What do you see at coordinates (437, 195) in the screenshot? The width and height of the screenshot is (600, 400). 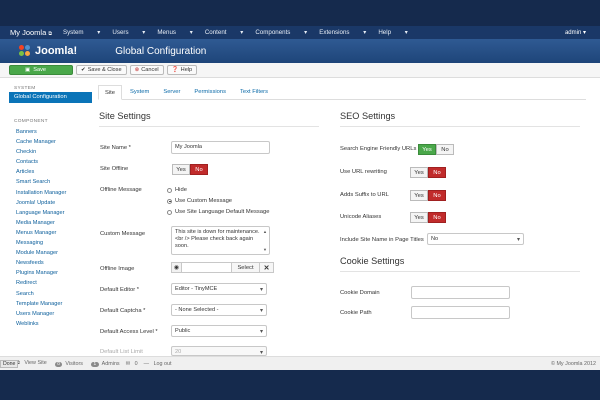 I see `suffix-no: No` at bounding box center [437, 195].